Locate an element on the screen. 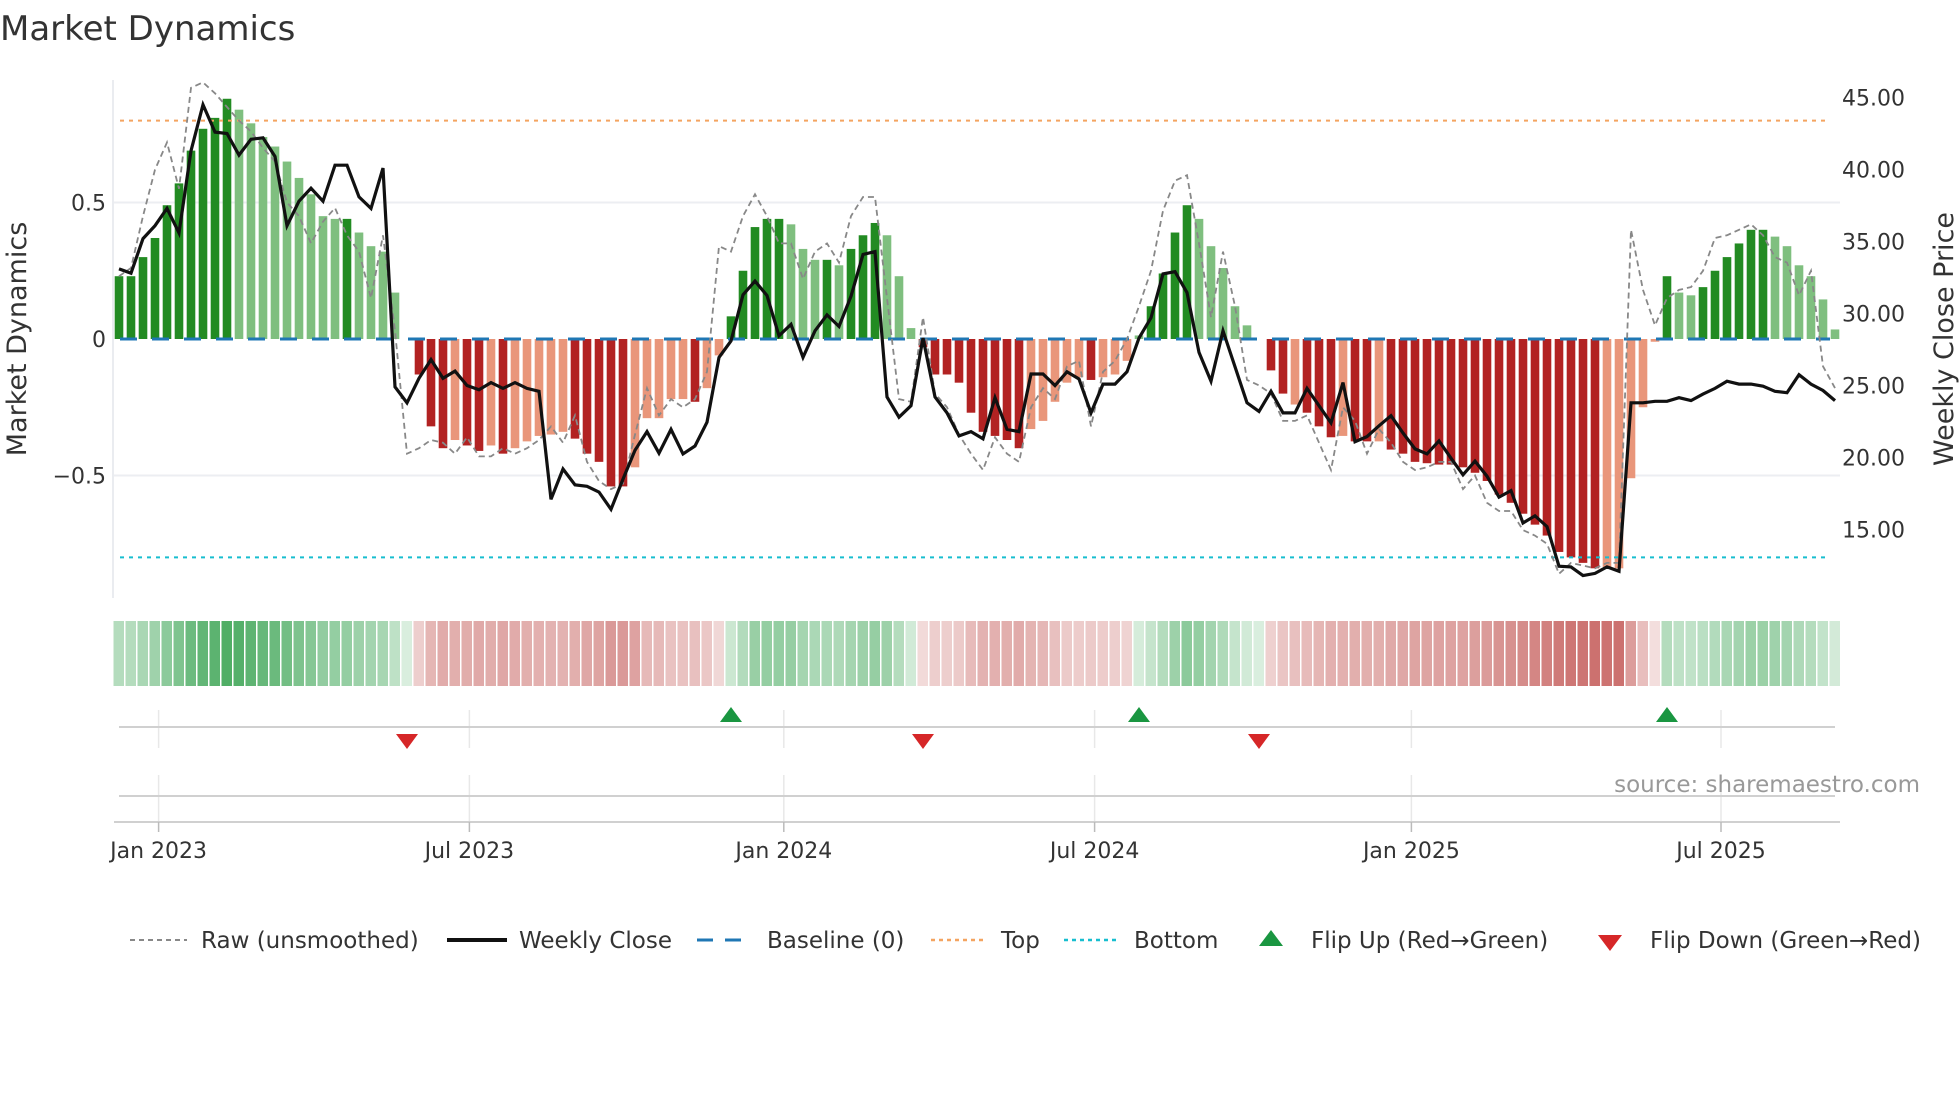  x-tick-label: Jan 2023 is located at coordinates (157, 851).